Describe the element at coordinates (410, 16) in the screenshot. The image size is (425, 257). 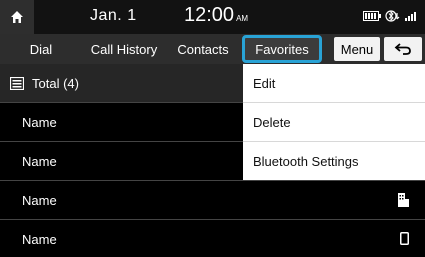
I see `signal-icon` at that location.